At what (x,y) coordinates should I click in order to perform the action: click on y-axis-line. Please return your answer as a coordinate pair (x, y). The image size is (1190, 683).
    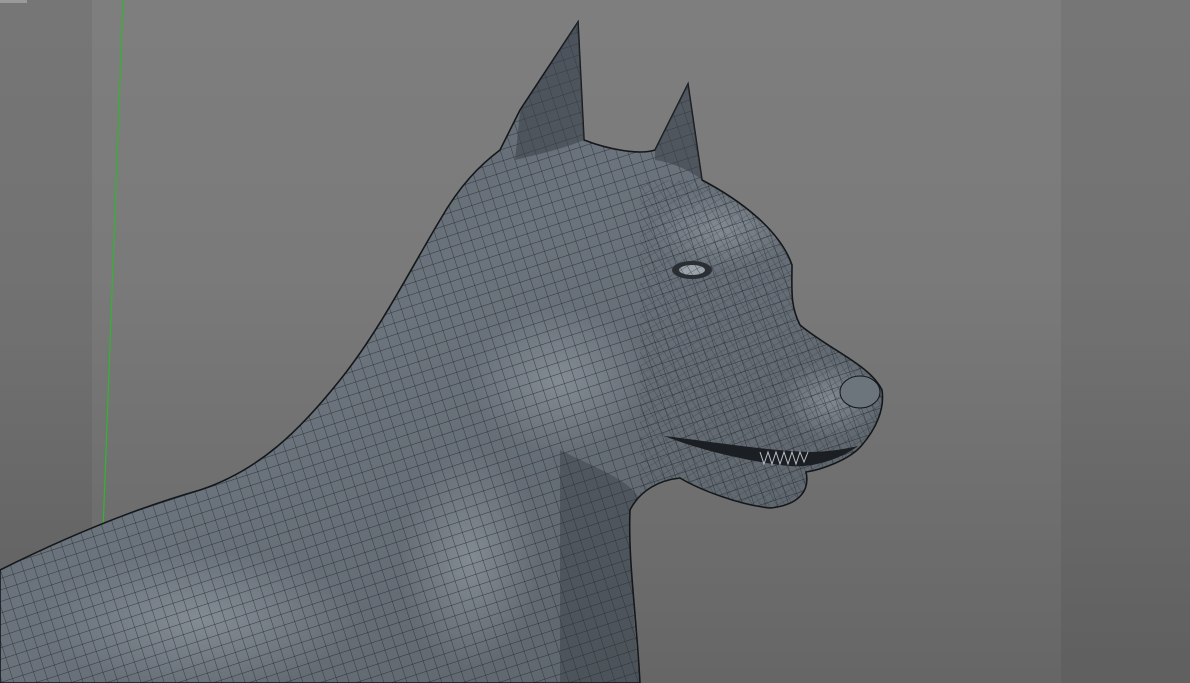
    Looking at the image, I should click on (113, 265).